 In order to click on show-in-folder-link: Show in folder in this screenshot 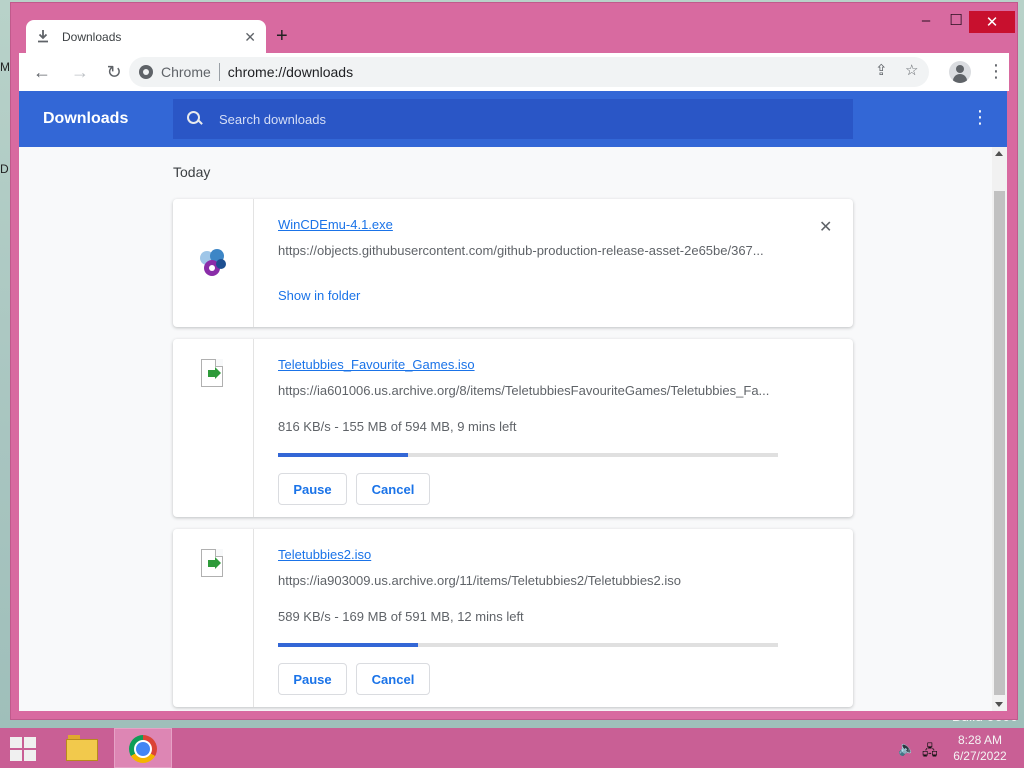, I will do `click(319, 295)`.